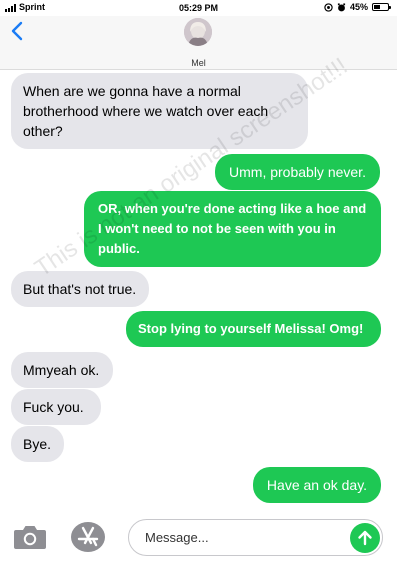 The image size is (397, 568). I want to click on status-right: 45%, so click(357, 7).